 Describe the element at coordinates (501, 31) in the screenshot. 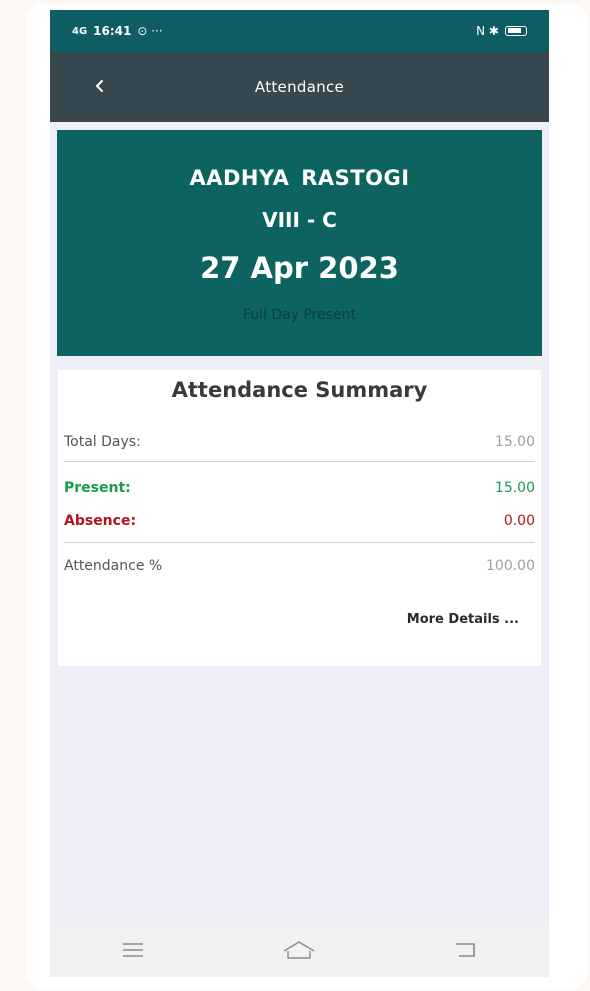

I see `status-right: N ✱` at that location.